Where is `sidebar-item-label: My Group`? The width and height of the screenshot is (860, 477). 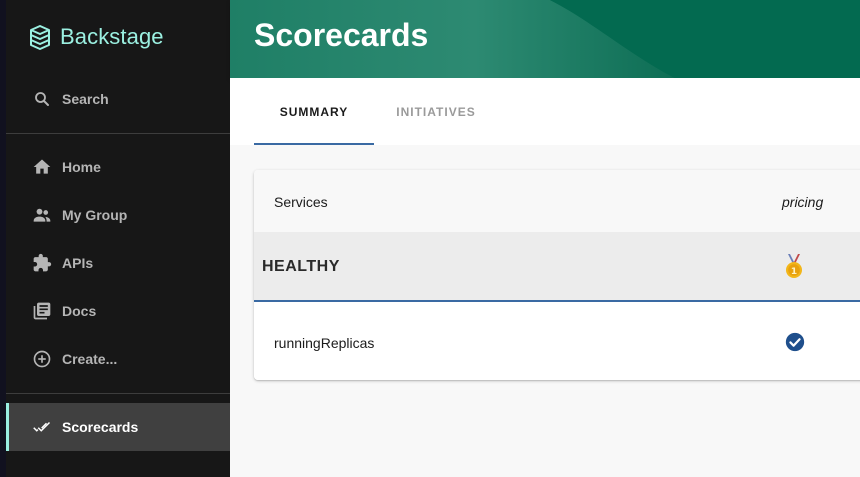
sidebar-item-label: My Group is located at coordinates (95, 215).